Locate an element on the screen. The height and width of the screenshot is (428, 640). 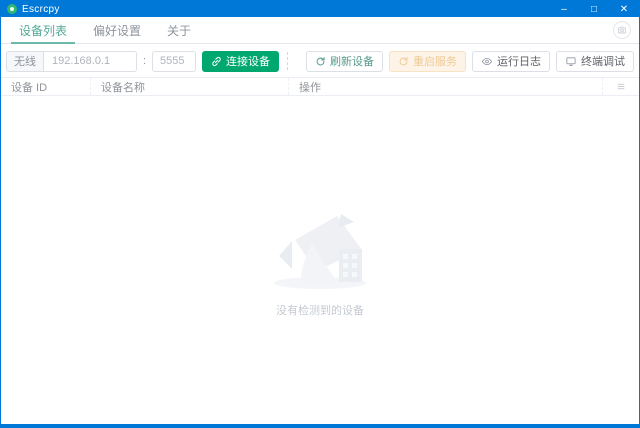
tab-device-list-label: 设备列表 is located at coordinates (43, 30).